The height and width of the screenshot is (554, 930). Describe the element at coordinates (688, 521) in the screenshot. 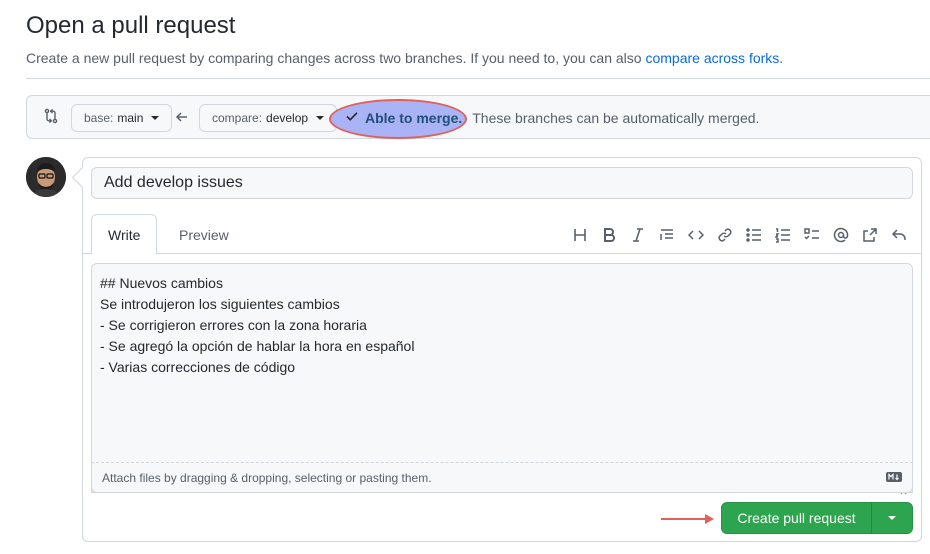

I see `annotation-arrow-icon` at that location.